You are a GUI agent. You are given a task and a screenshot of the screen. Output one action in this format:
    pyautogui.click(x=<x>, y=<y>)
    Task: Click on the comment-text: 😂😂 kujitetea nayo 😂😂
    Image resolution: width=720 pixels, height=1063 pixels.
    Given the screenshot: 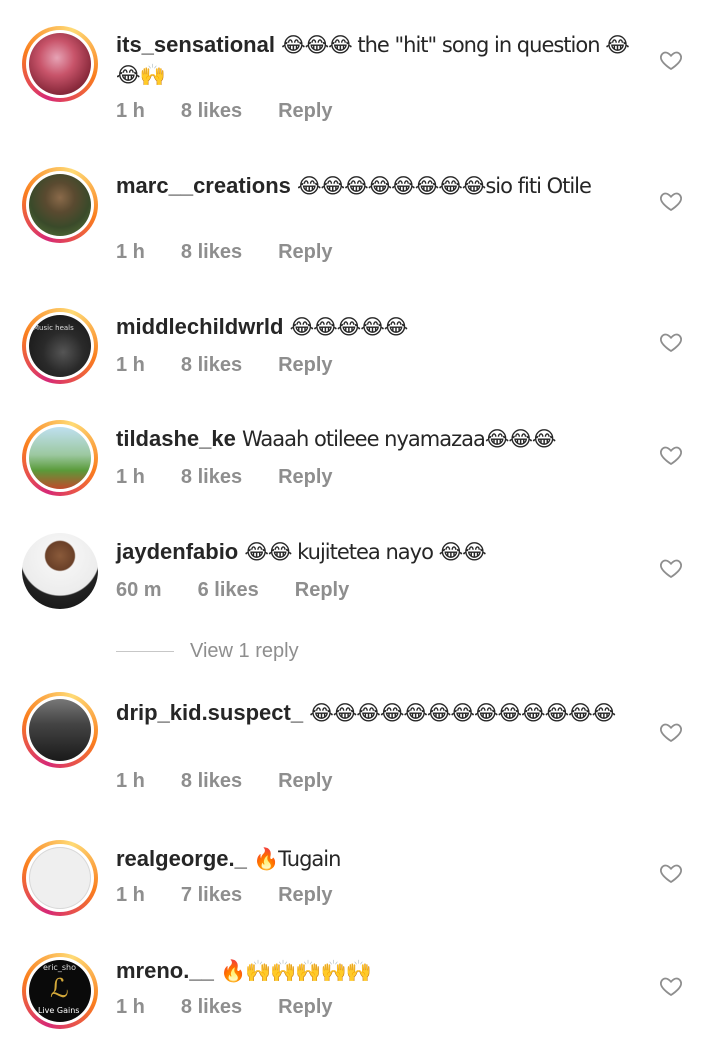 What is the action you would take?
    pyautogui.click(x=365, y=552)
    